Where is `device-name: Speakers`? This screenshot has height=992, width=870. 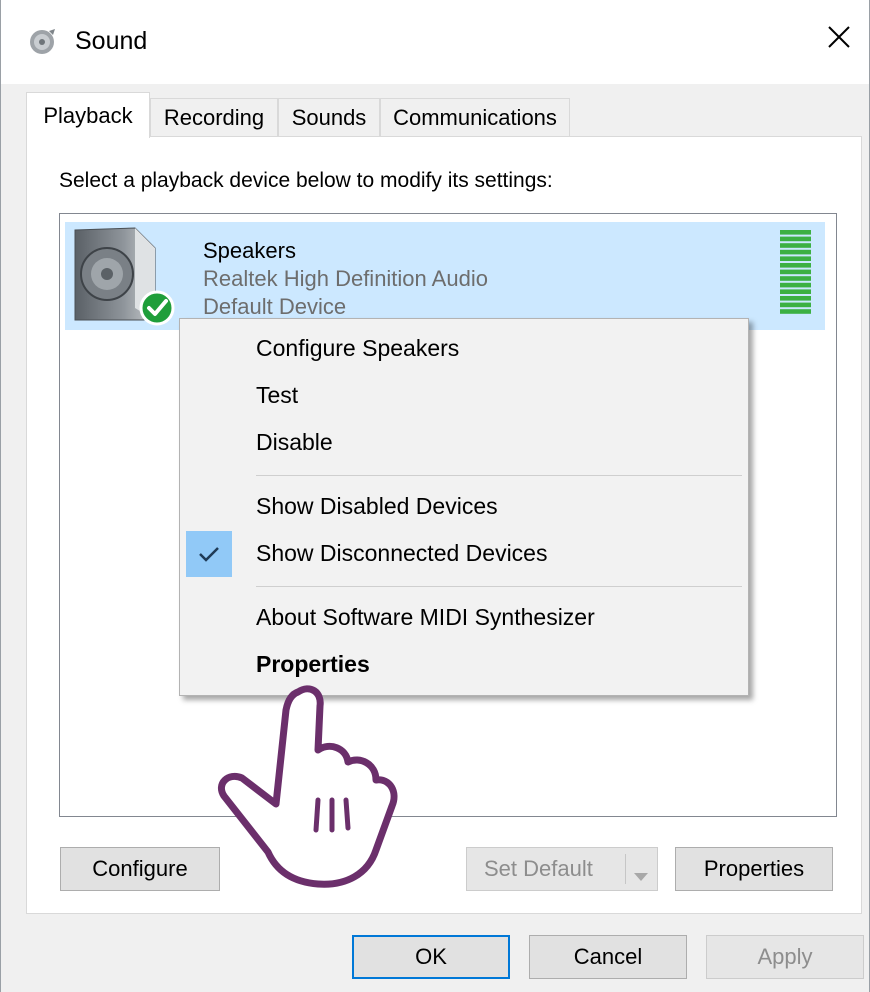 device-name: Speakers is located at coordinates (249, 250).